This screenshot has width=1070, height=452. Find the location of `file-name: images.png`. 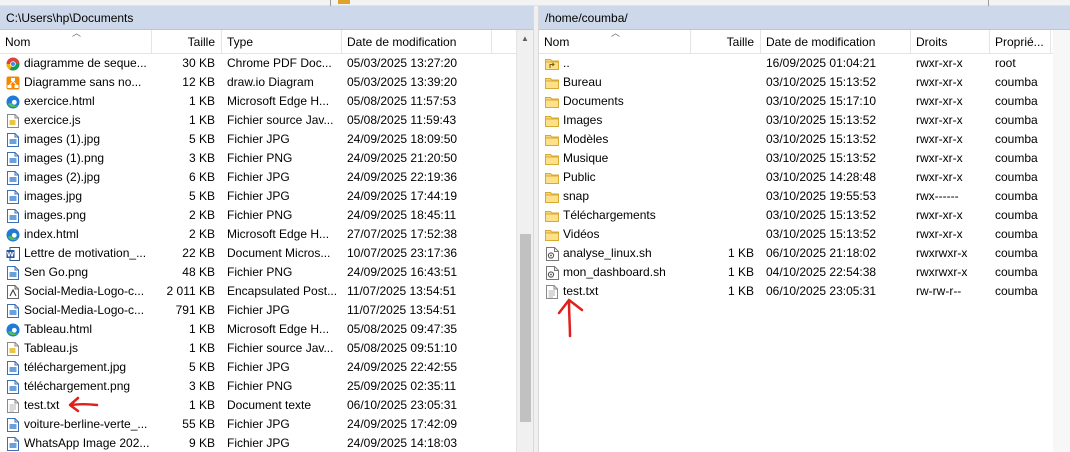

file-name: images.png is located at coordinates (76, 215).